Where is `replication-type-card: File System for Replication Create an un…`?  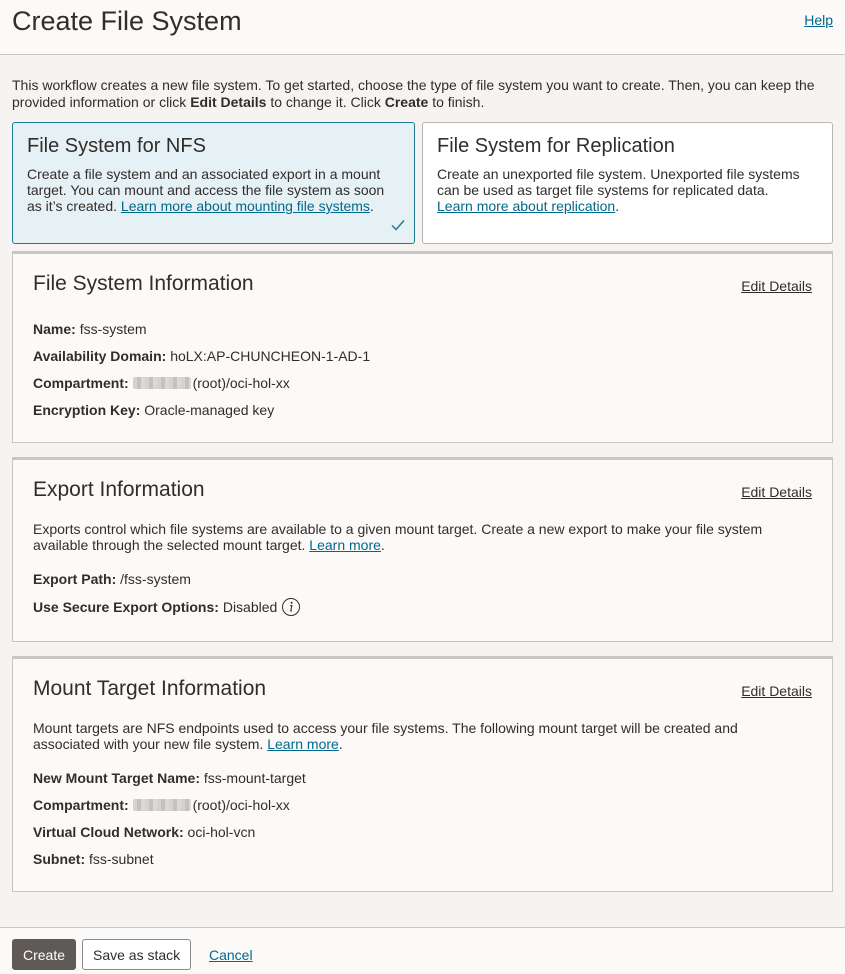 replication-type-card: File System for Replication Create an un… is located at coordinates (627, 183).